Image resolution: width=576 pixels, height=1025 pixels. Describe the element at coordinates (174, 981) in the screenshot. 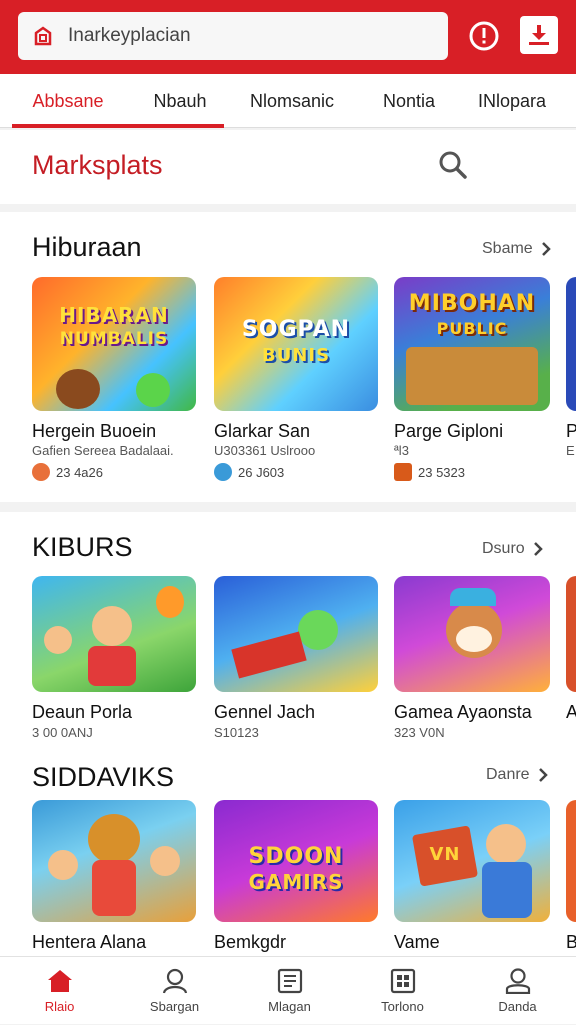

I see `person-outline-icon` at that location.